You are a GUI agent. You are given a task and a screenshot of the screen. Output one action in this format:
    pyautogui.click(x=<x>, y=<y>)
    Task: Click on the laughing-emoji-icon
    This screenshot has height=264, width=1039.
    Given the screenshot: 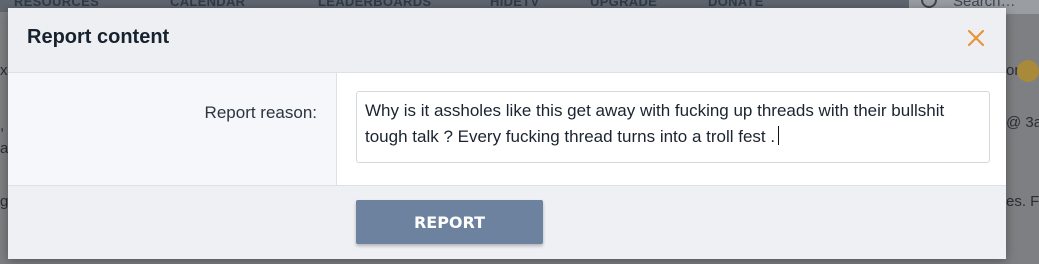 What is the action you would take?
    pyautogui.click(x=1028, y=71)
    